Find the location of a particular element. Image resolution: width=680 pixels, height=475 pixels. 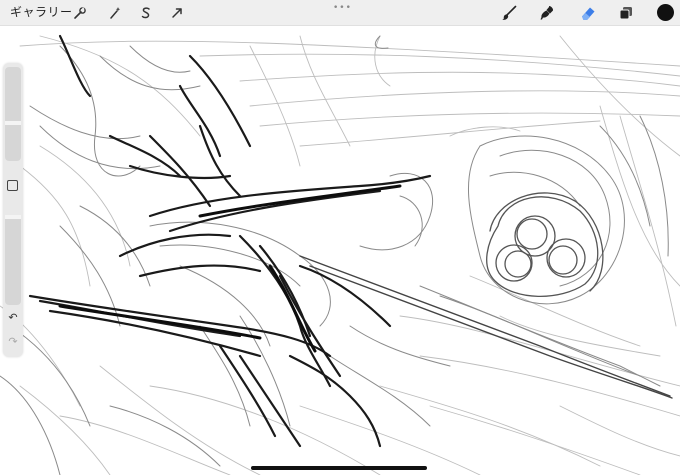

brush-size-slider is located at coordinates (13, 114).